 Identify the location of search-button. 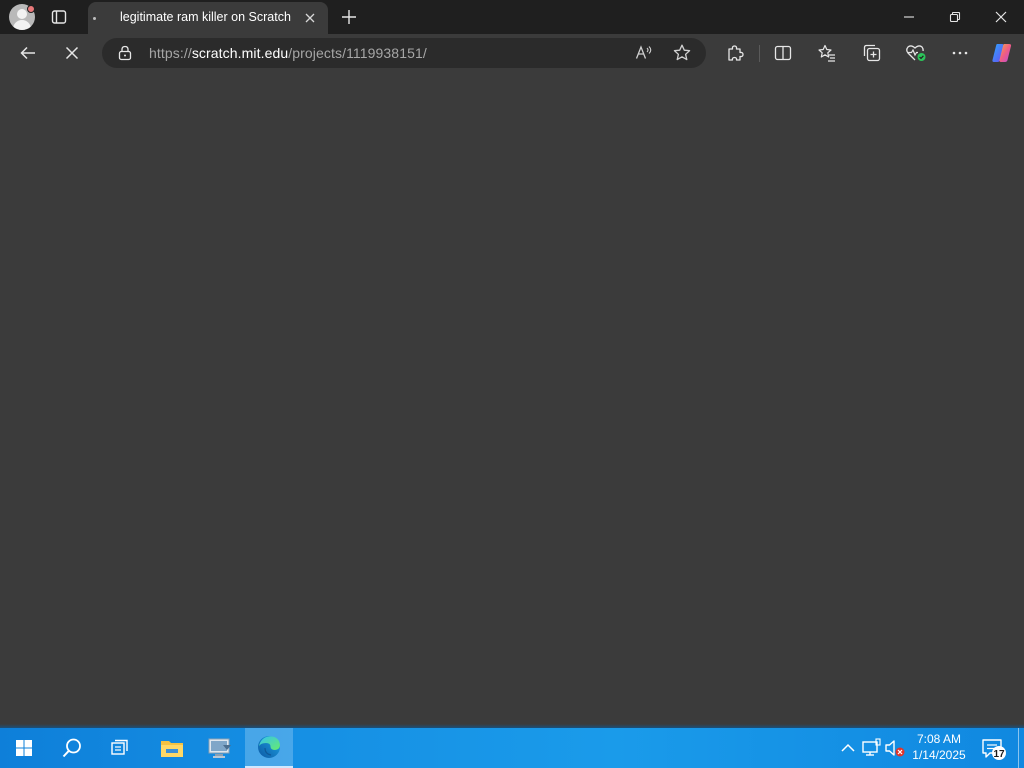
(72, 748).